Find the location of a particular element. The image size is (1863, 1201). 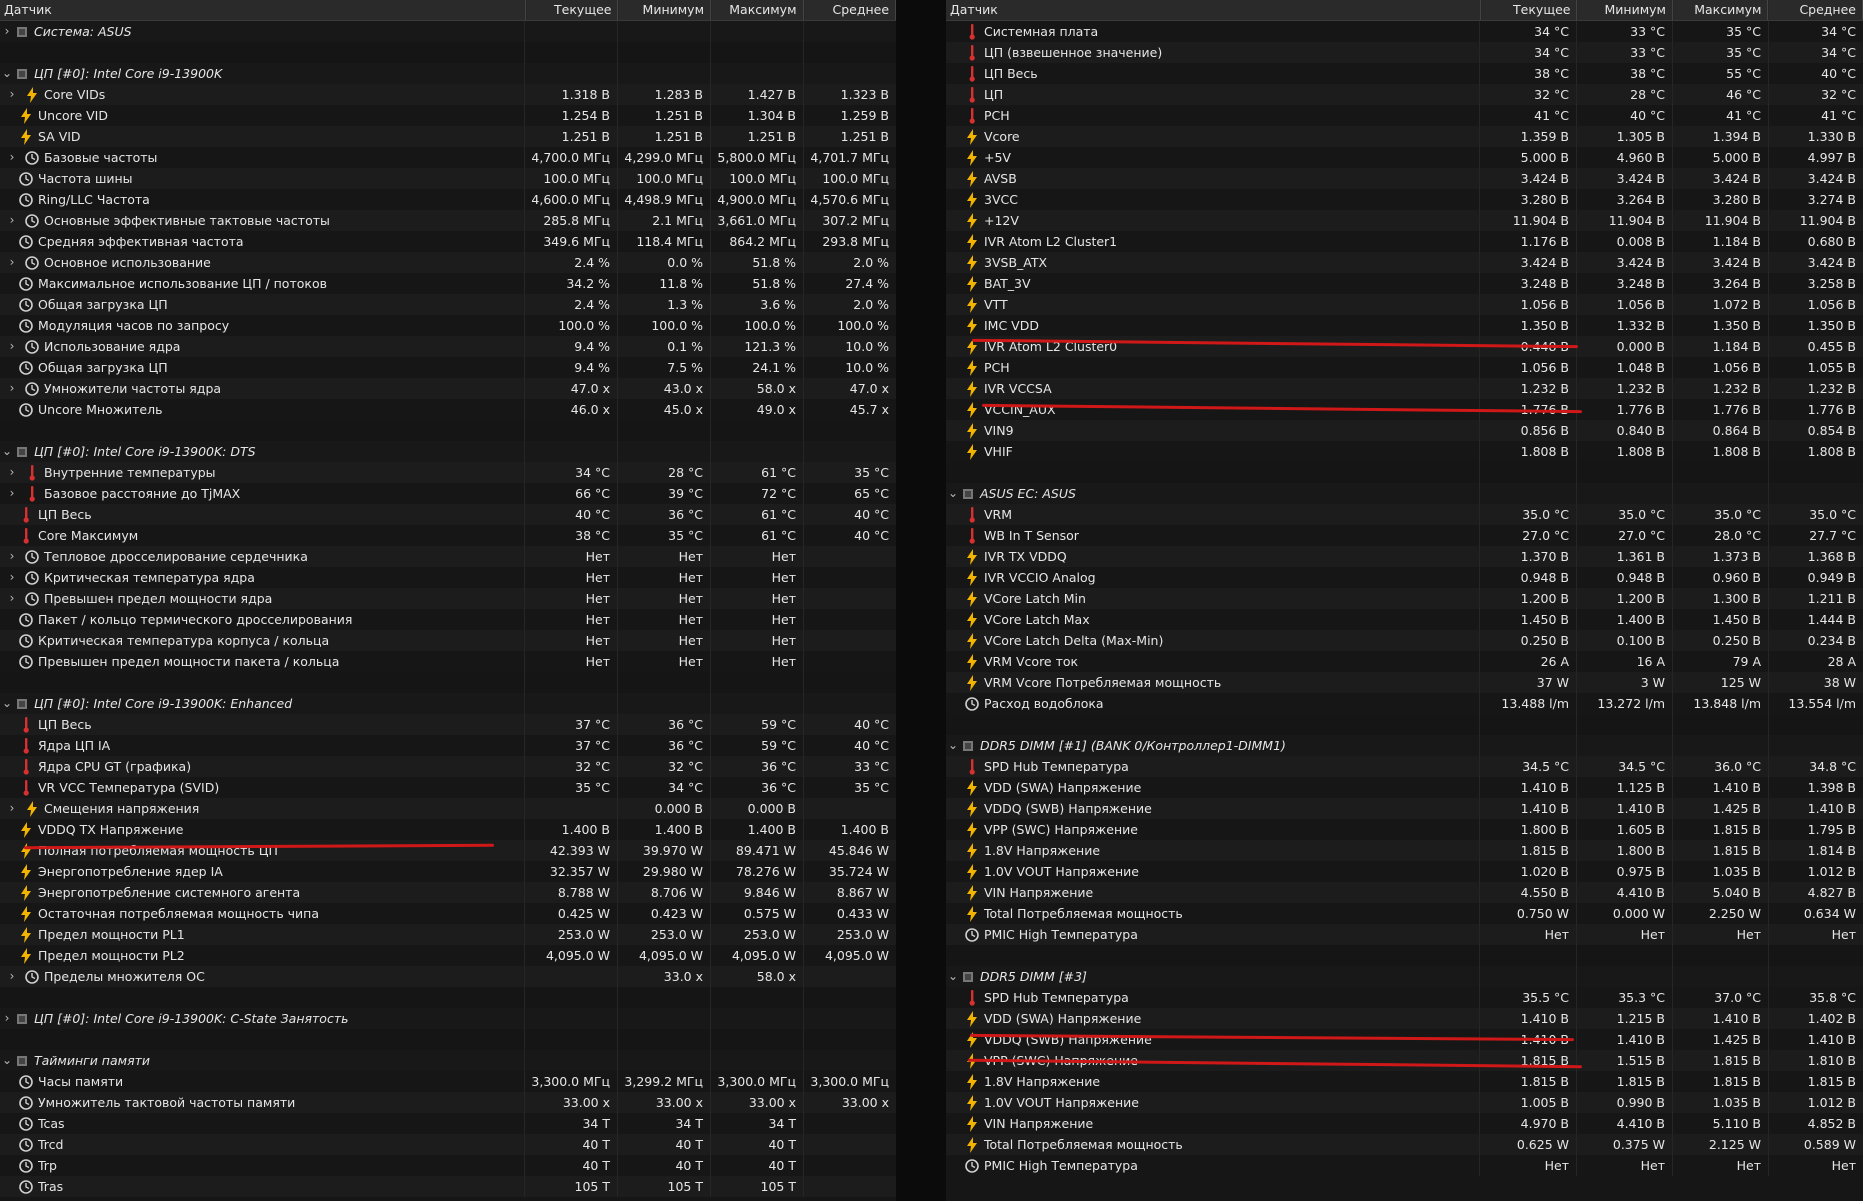

column-header-min: Минимум is located at coordinates (1625, 10).